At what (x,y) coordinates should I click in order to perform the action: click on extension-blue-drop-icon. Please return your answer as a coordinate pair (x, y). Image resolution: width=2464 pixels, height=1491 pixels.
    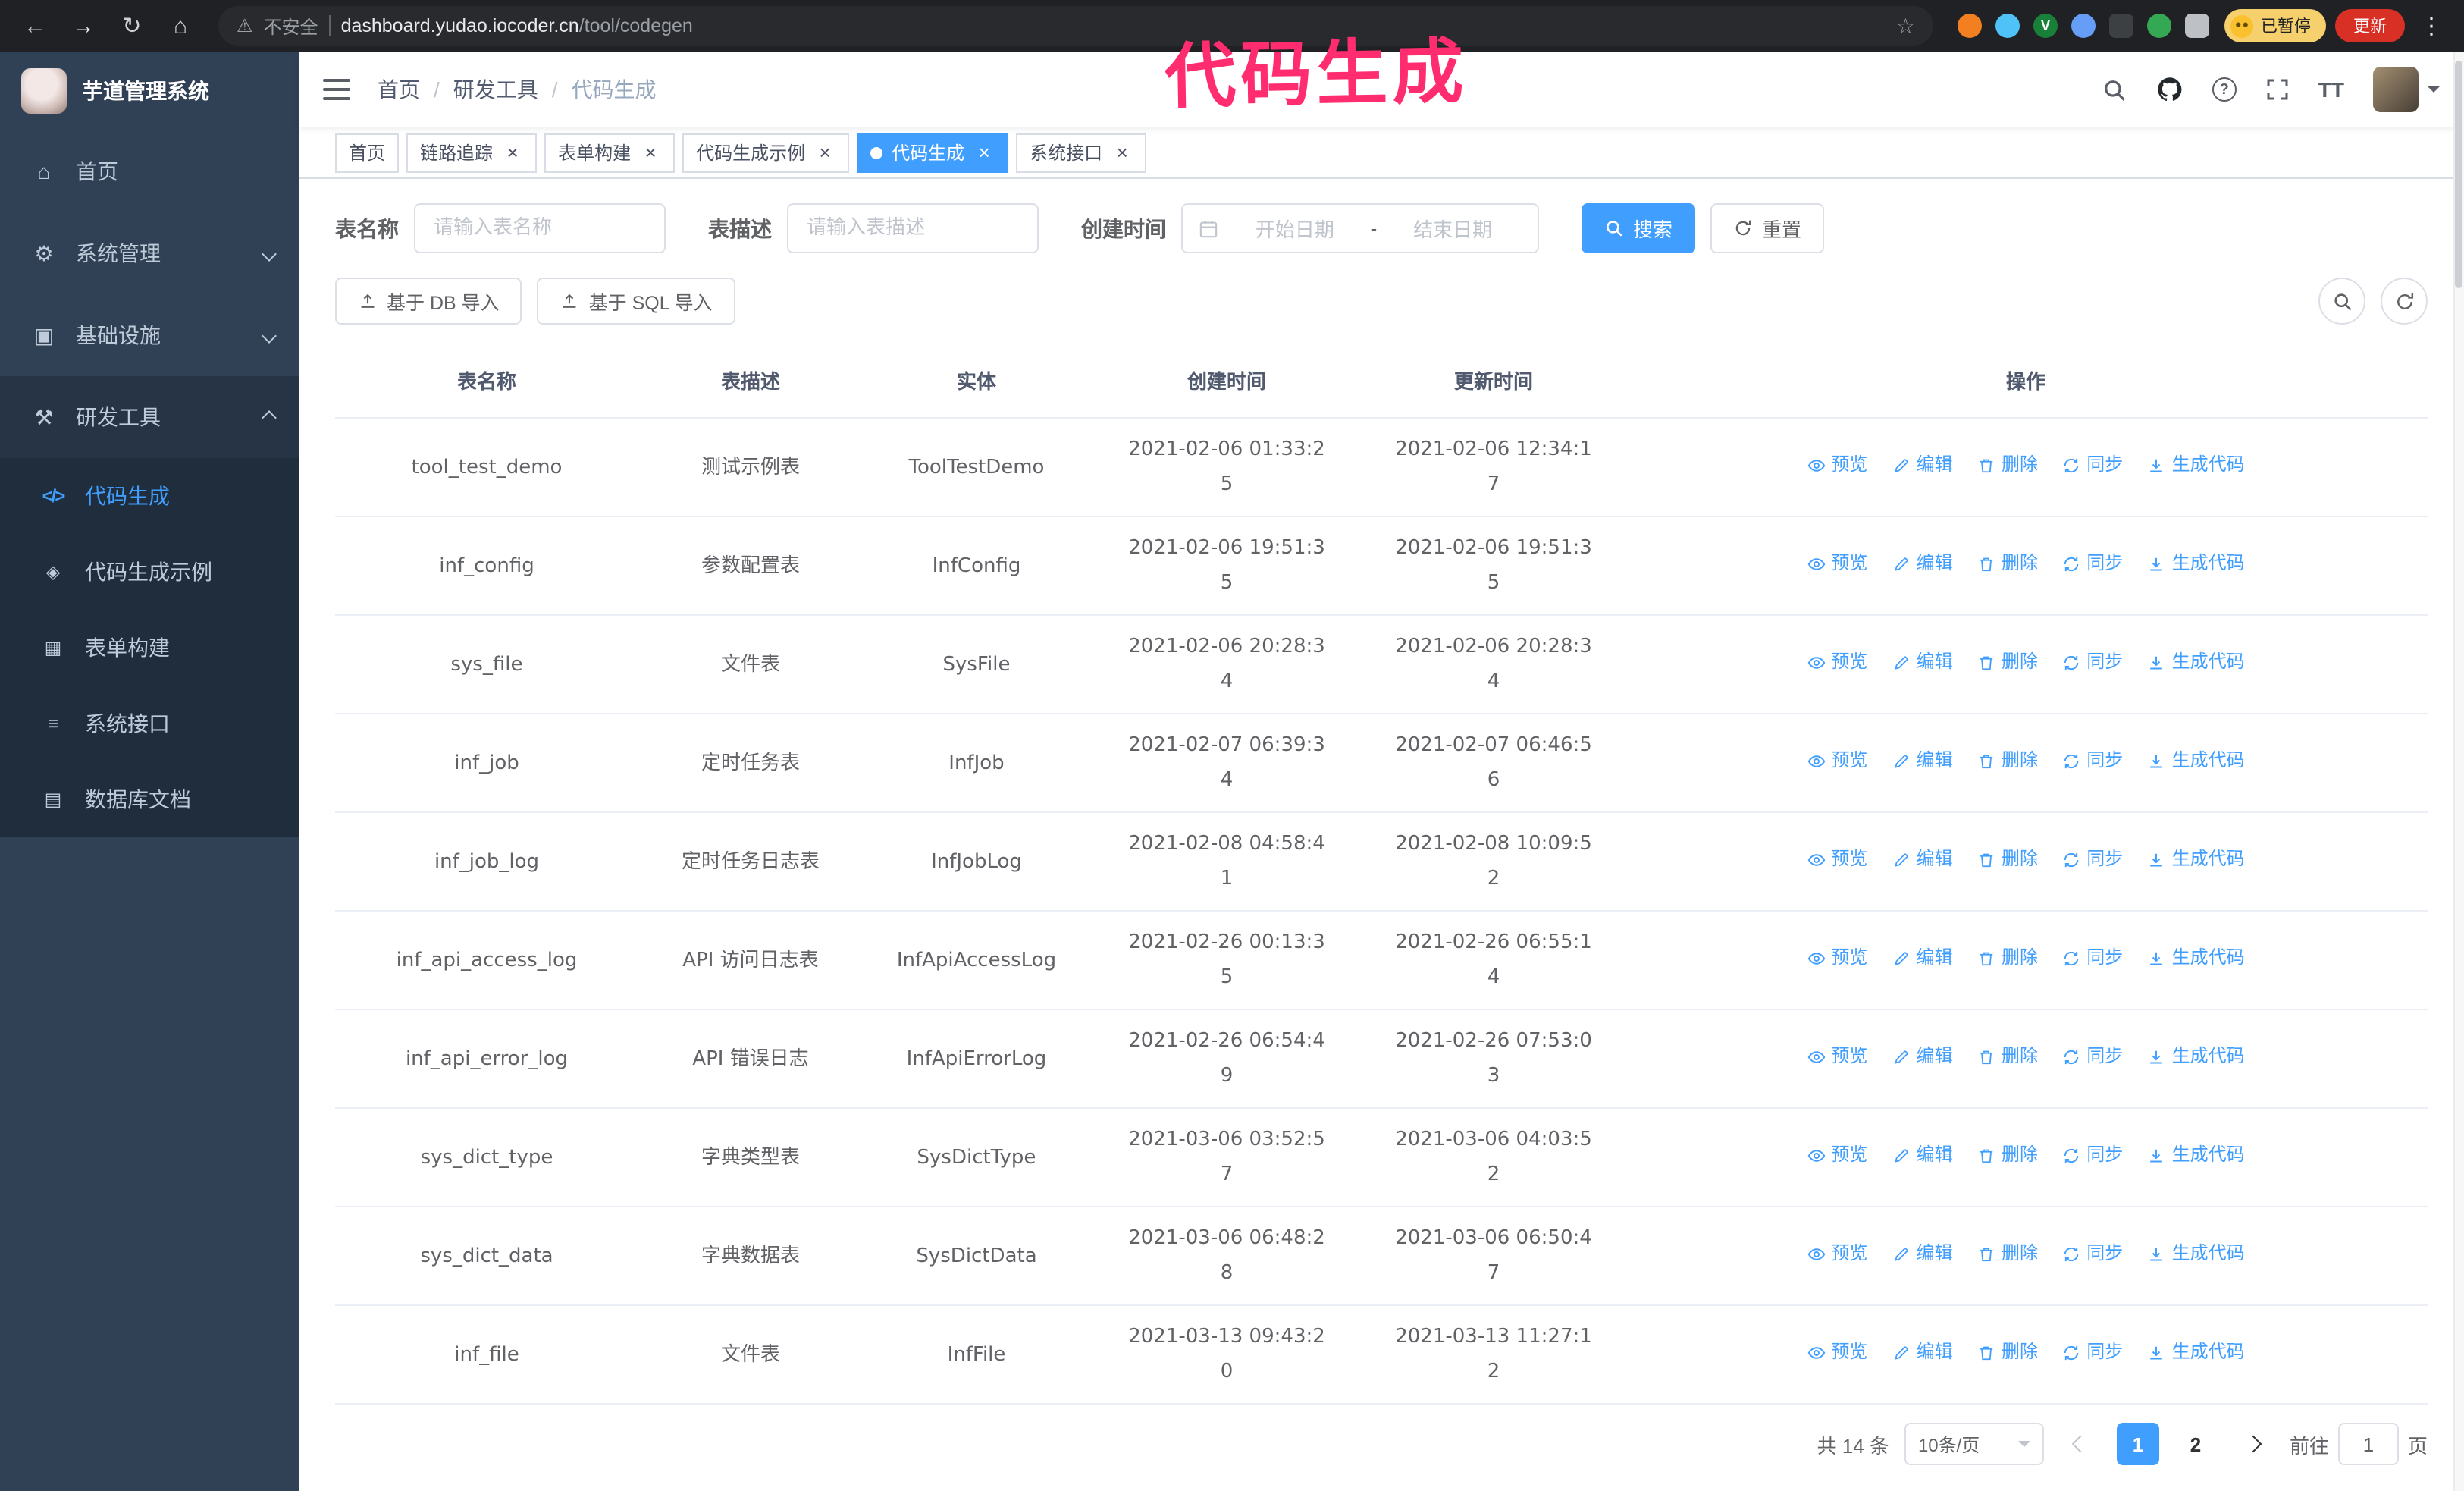
    Looking at the image, I should click on (2007, 26).